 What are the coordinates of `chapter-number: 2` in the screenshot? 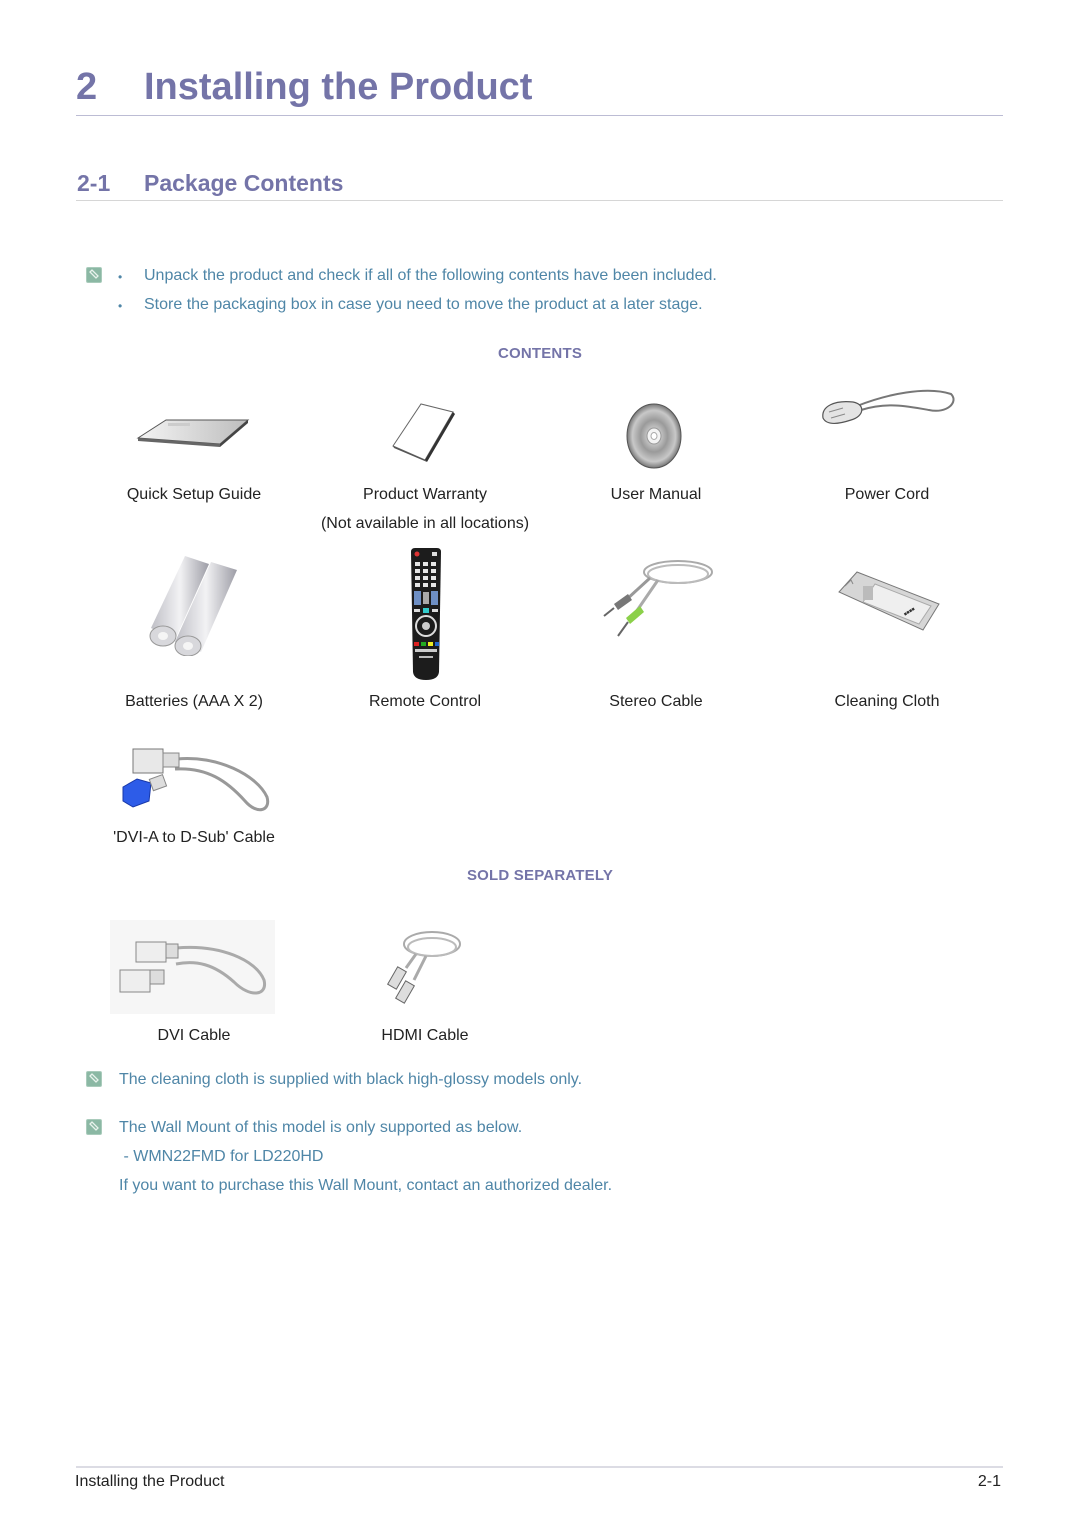 It's located at (87, 87).